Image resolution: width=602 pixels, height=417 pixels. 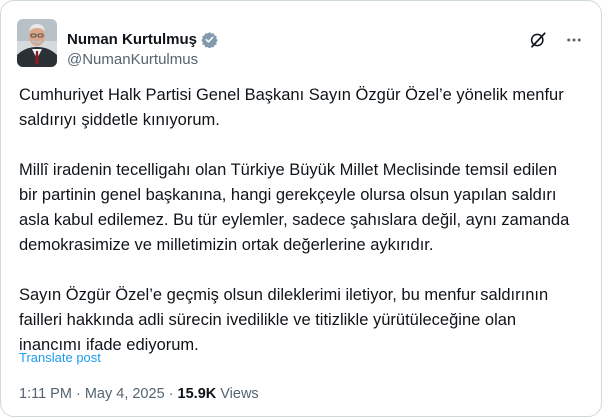 What do you see at coordinates (125, 394) in the screenshot?
I see `post-date: May 4, 2025` at bounding box center [125, 394].